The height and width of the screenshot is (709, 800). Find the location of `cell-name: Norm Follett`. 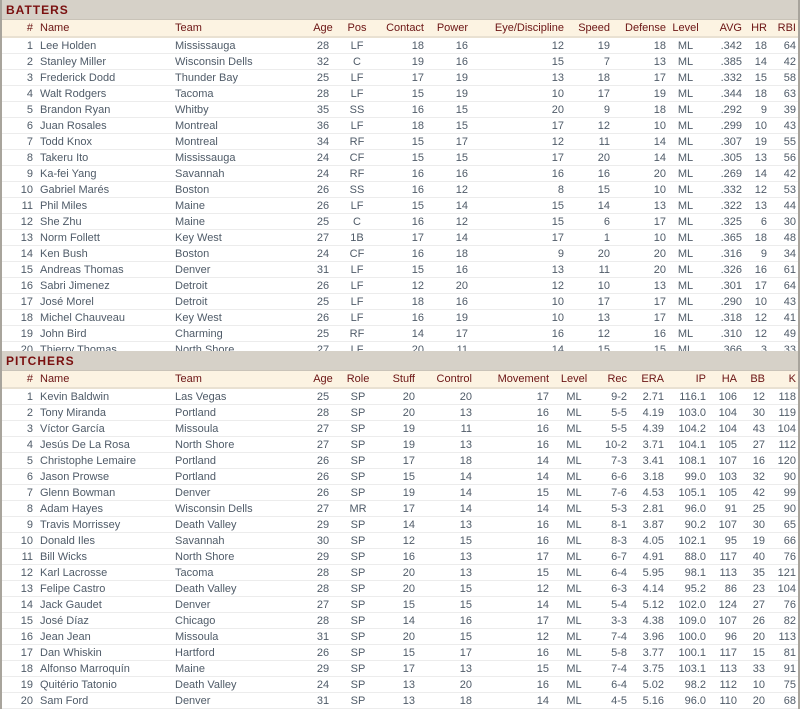

cell-name: Norm Follett is located at coordinates (102, 237).